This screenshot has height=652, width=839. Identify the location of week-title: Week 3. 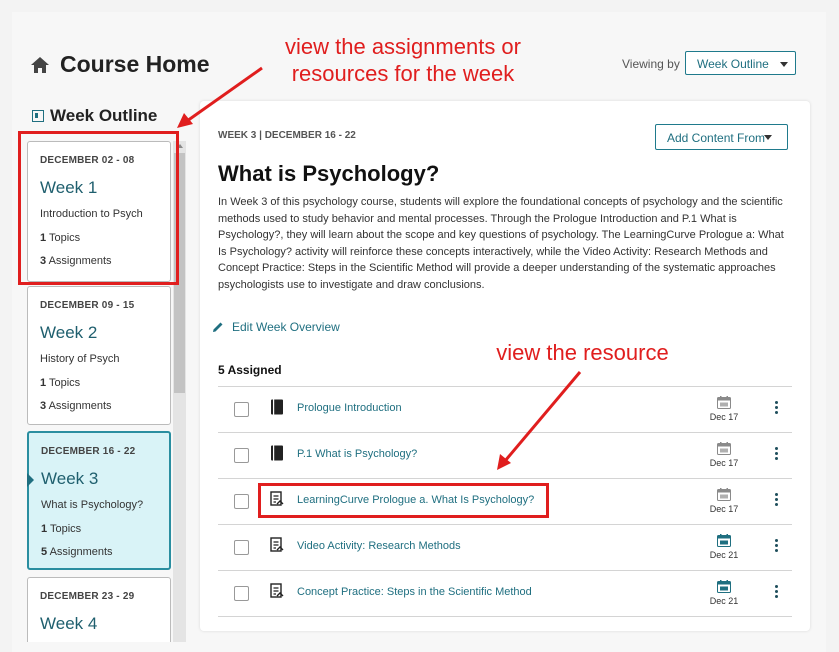
(70, 478).